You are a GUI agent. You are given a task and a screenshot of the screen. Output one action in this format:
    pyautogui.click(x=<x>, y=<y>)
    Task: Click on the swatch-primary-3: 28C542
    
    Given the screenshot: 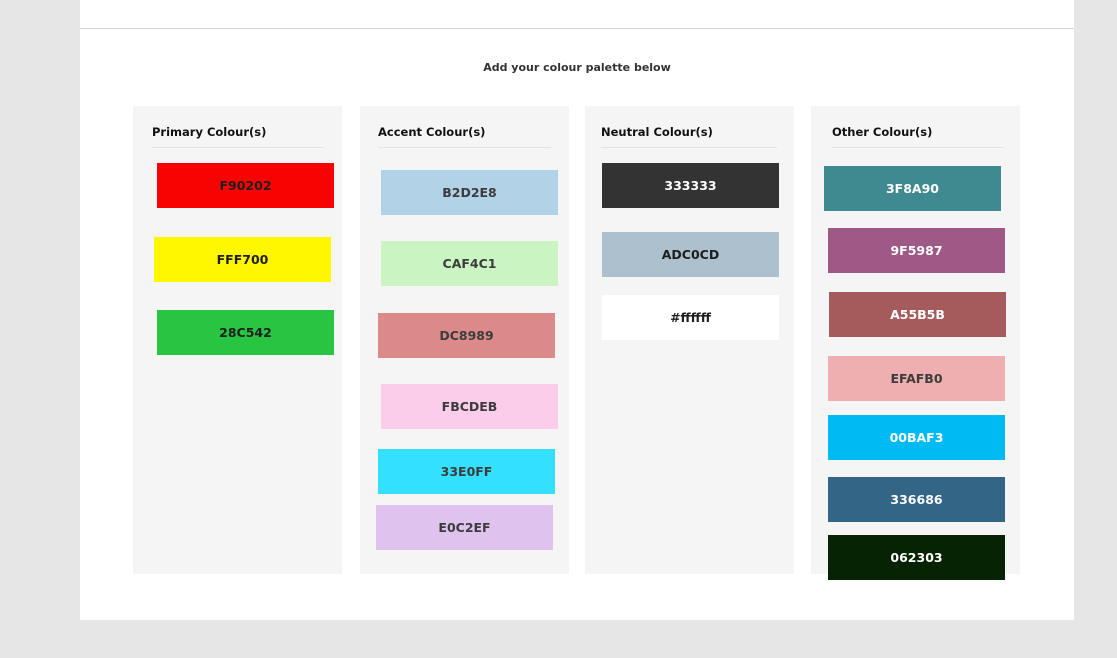 What is the action you would take?
    pyautogui.click(x=245, y=332)
    